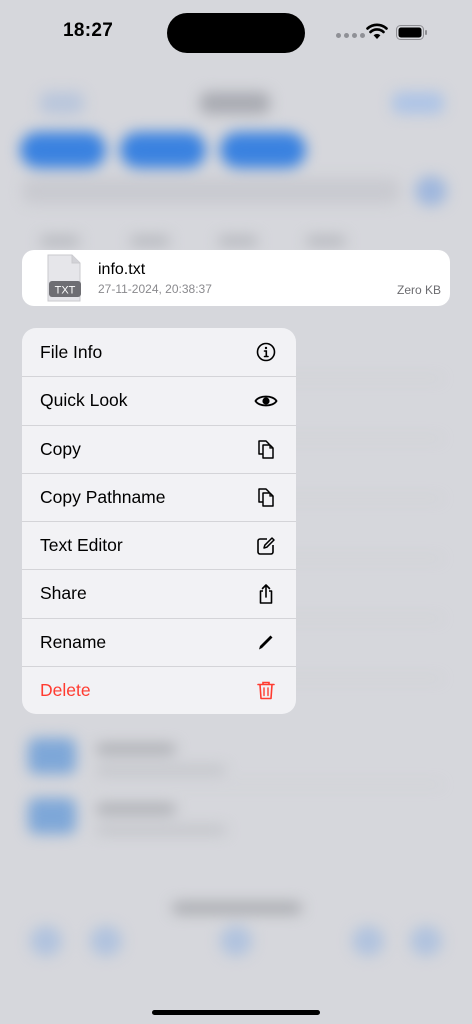 This screenshot has height=1024, width=472. Describe the element at coordinates (266, 401) in the screenshot. I see `eye-icon` at that location.